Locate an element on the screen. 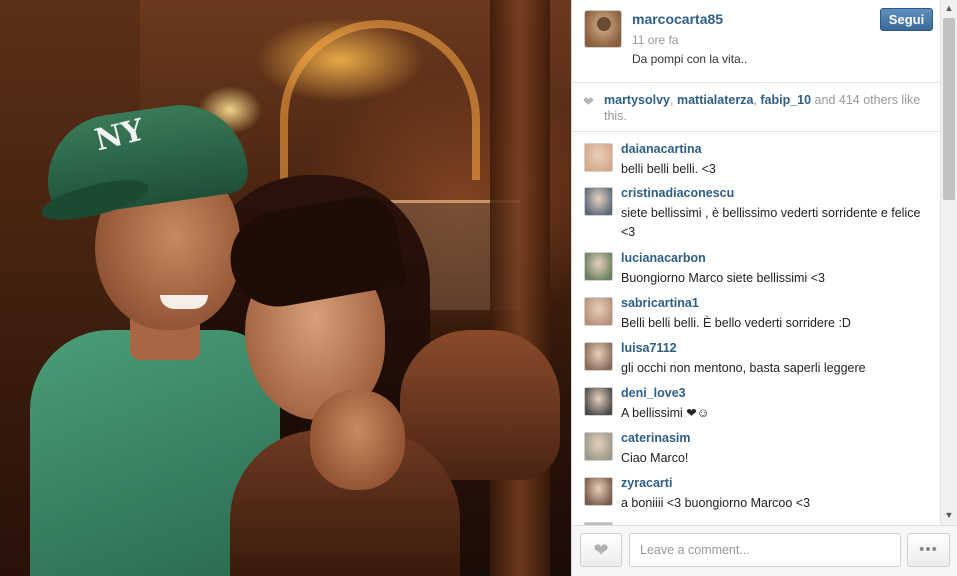 The width and height of the screenshot is (957, 576). like-button: ❤ is located at coordinates (601, 550).